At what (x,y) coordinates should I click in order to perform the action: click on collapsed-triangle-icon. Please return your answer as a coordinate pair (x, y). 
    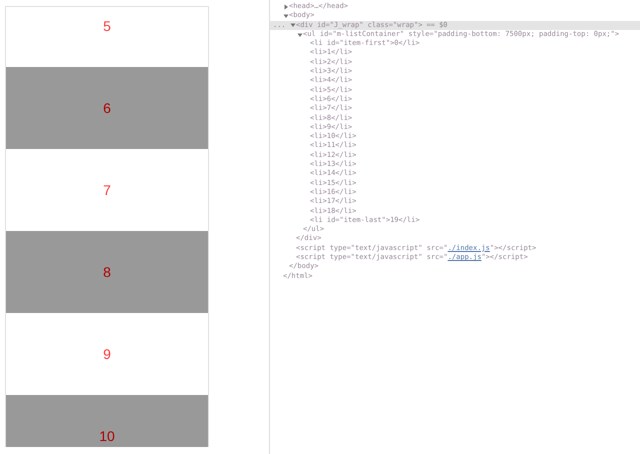
    Looking at the image, I should click on (286, 7).